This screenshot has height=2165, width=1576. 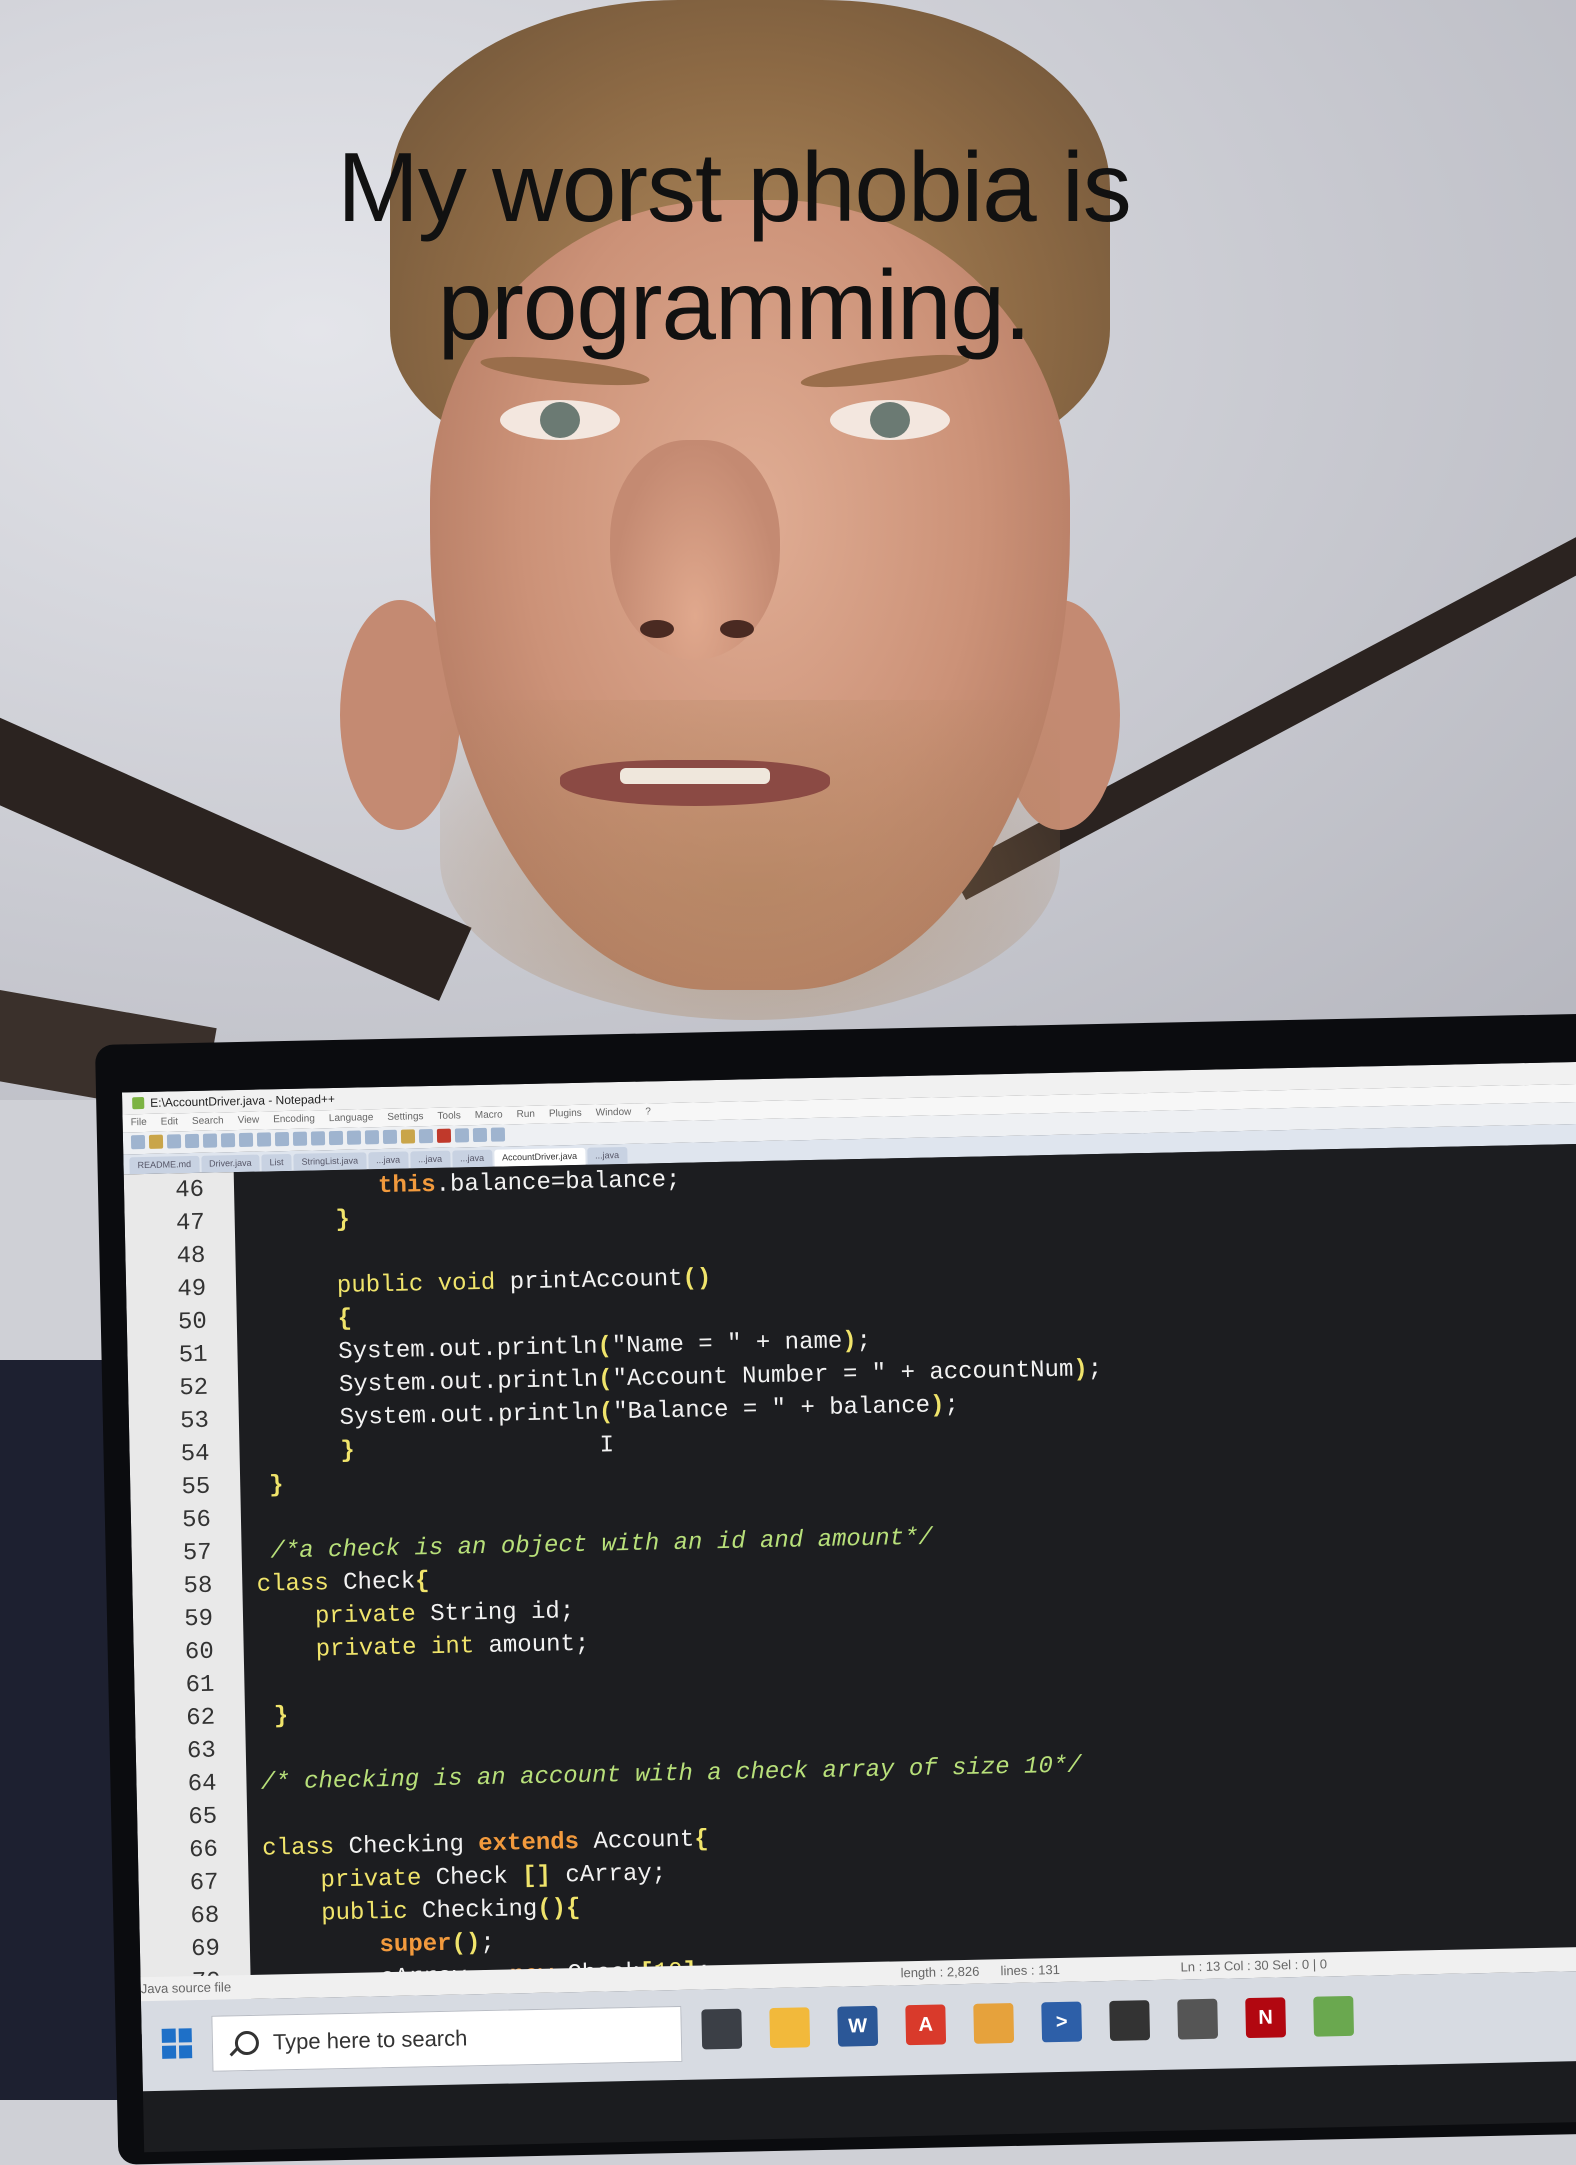 What do you see at coordinates (525, 1115) in the screenshot?
I see `menu-item: Run` at bounding box center [525, 1115].